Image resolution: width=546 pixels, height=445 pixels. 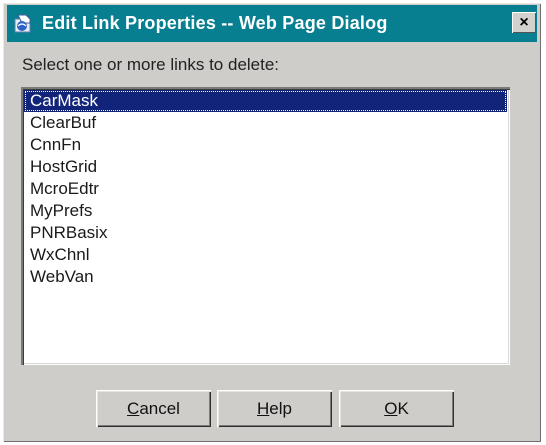 I want to click on ie-page-icon, so click(x=23, y=24).